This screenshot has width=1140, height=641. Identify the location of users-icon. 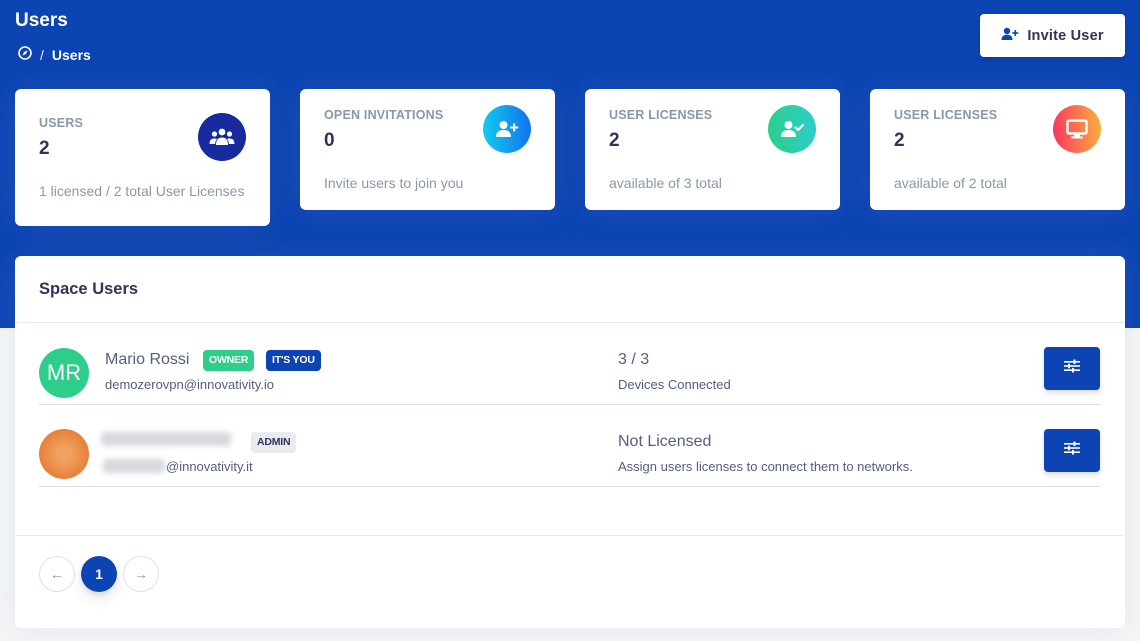
(222, 137).